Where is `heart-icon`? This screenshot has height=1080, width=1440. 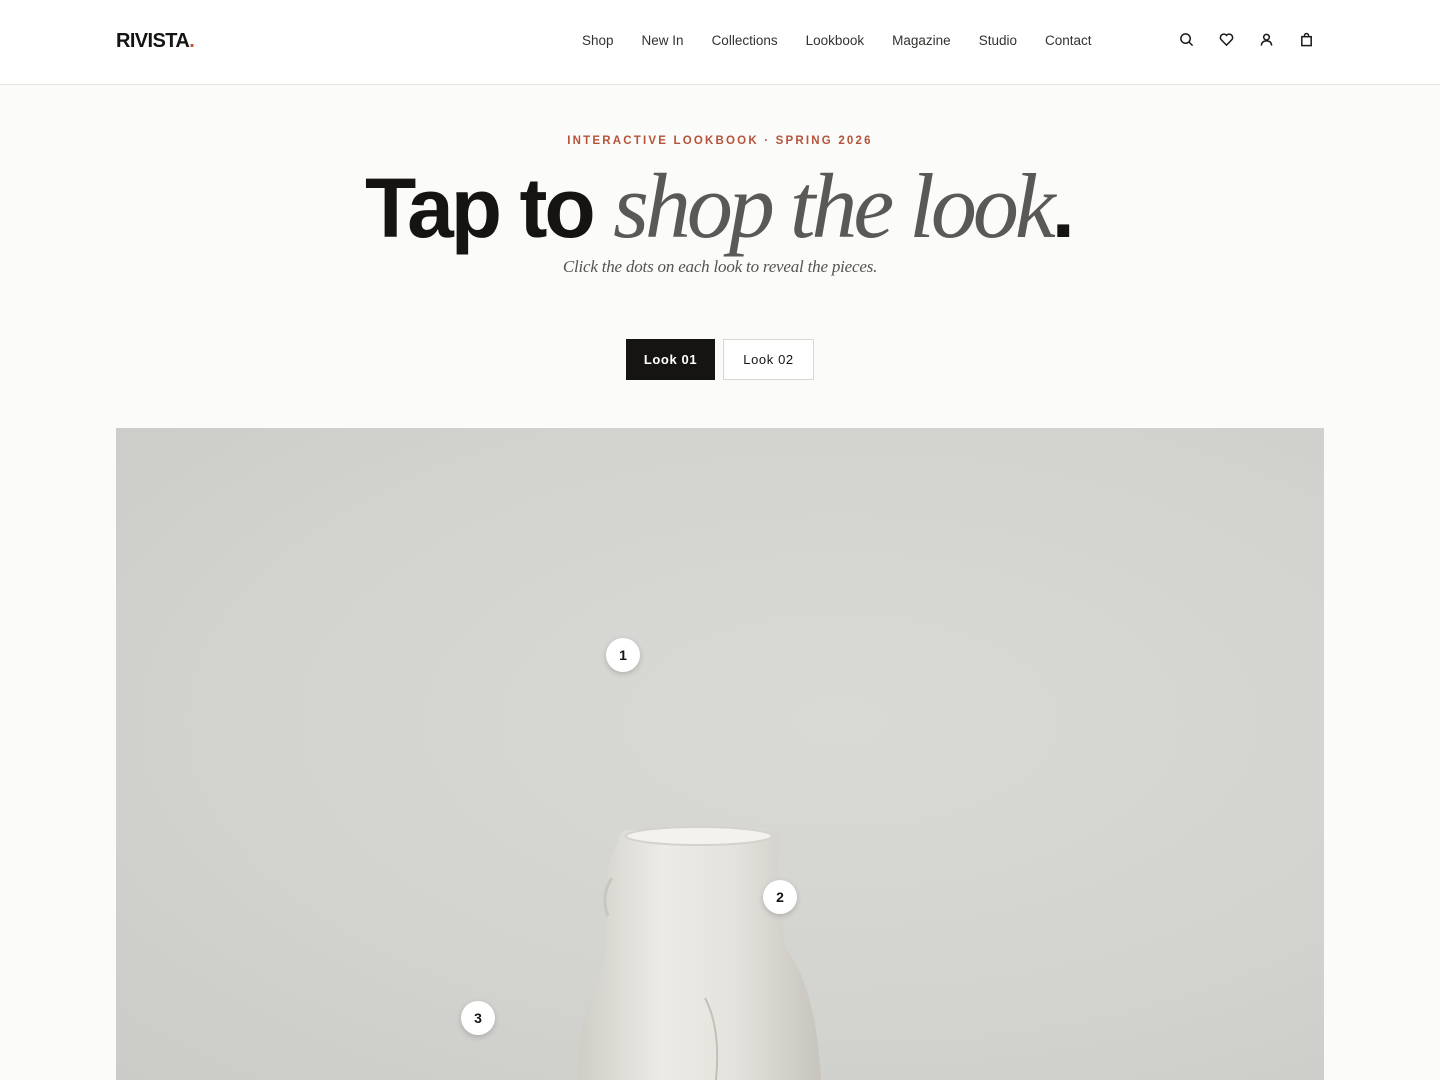 heart-icon is located at coordinates (1226, 39).